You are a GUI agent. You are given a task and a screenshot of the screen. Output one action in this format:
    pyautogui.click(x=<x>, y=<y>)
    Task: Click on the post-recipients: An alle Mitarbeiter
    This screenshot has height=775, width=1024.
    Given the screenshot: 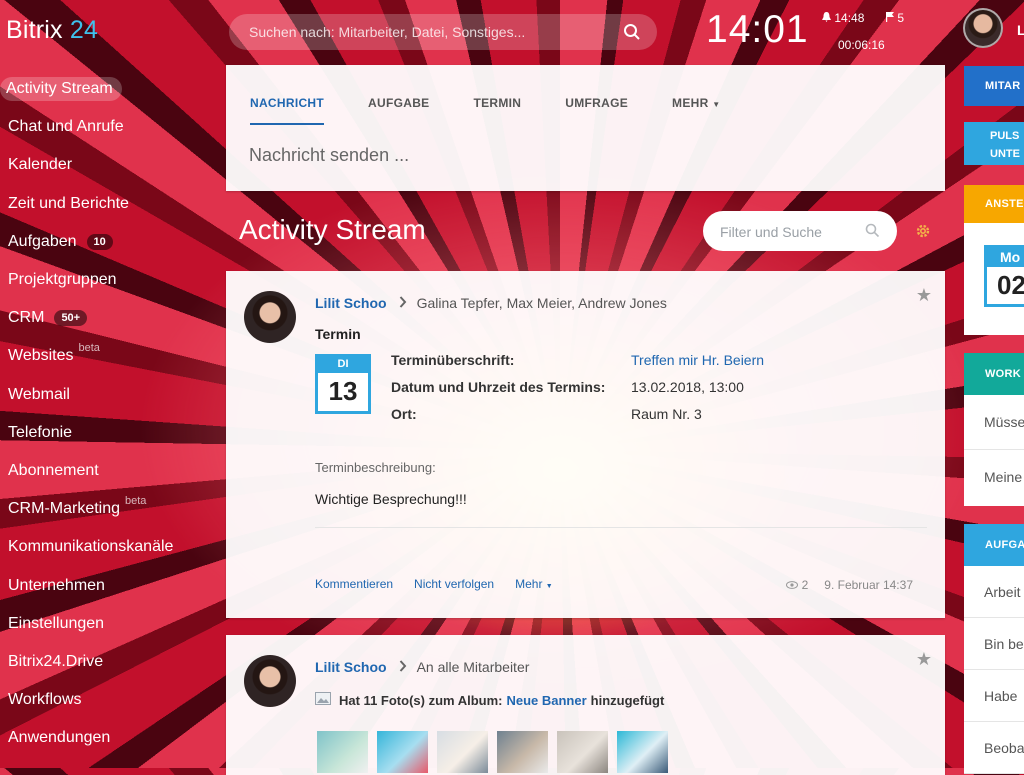 What is the action you would take?
    pyautogui.click(x=473, y=667)
    